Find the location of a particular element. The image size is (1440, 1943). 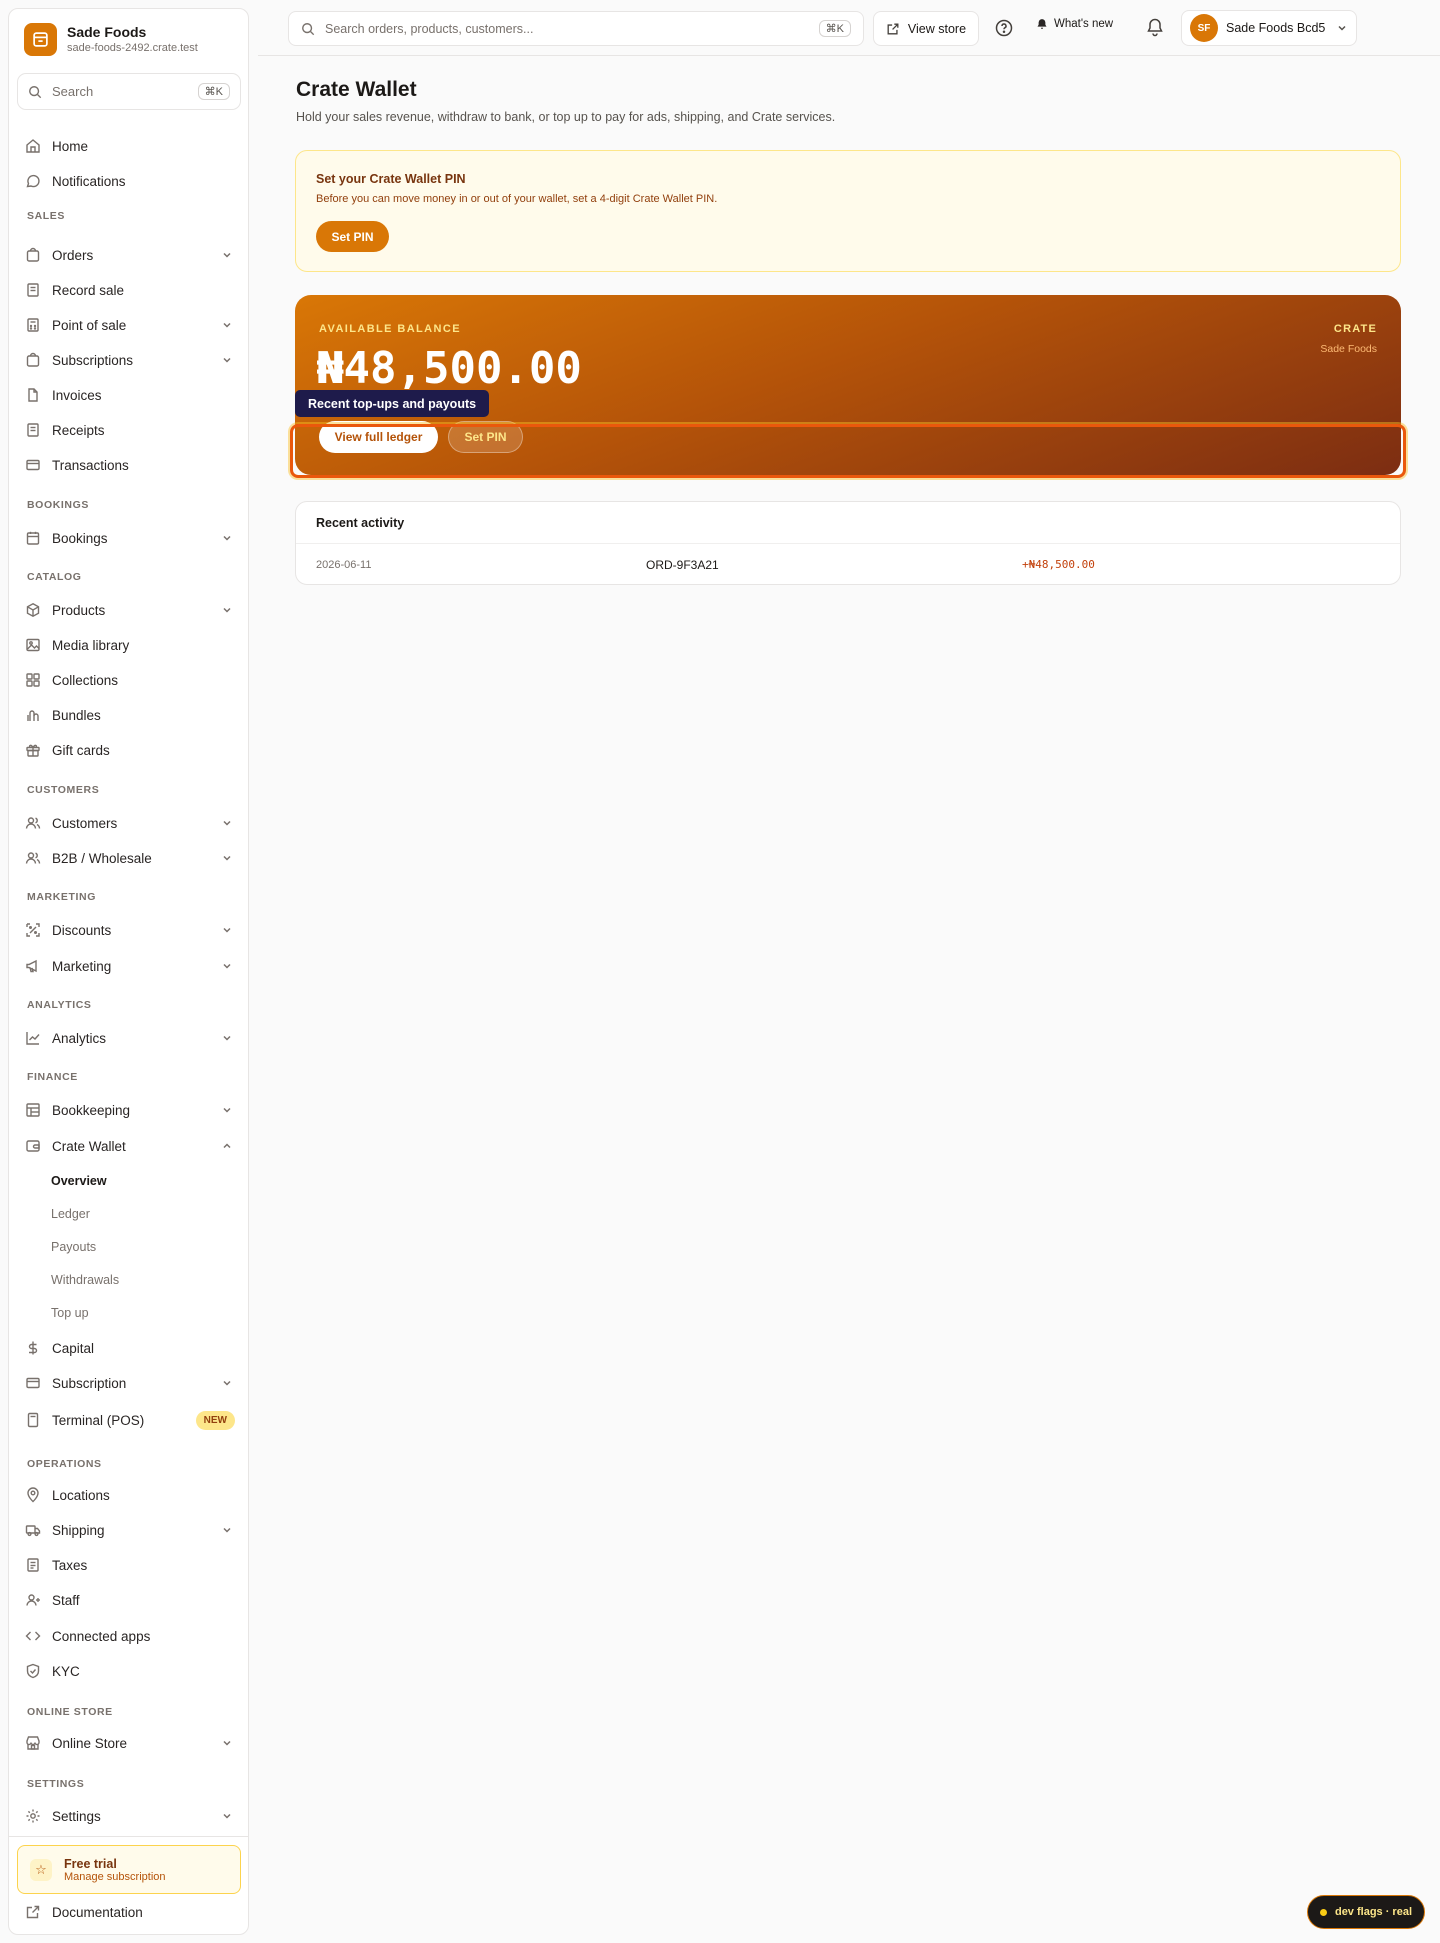

sidebar-item-bookkeeping: Bookkeeping is located at coordinates (131, 1110).